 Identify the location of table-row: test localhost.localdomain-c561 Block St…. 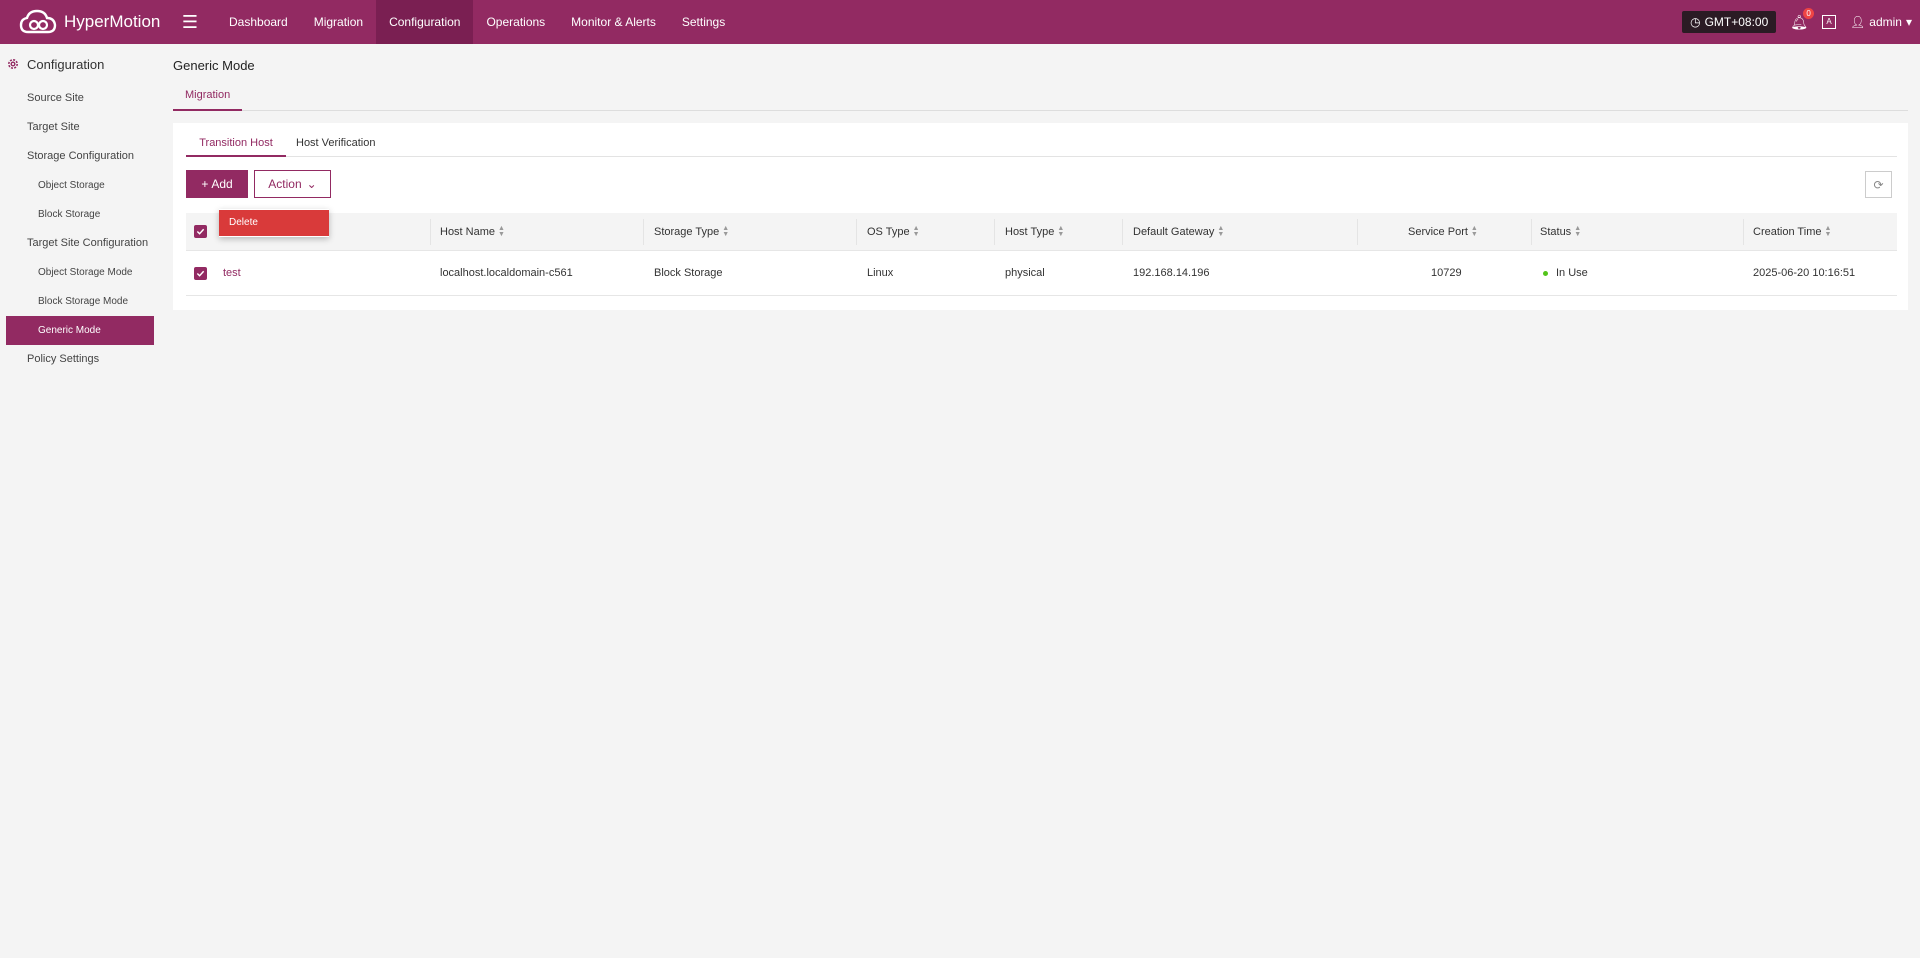
(1041, 273).